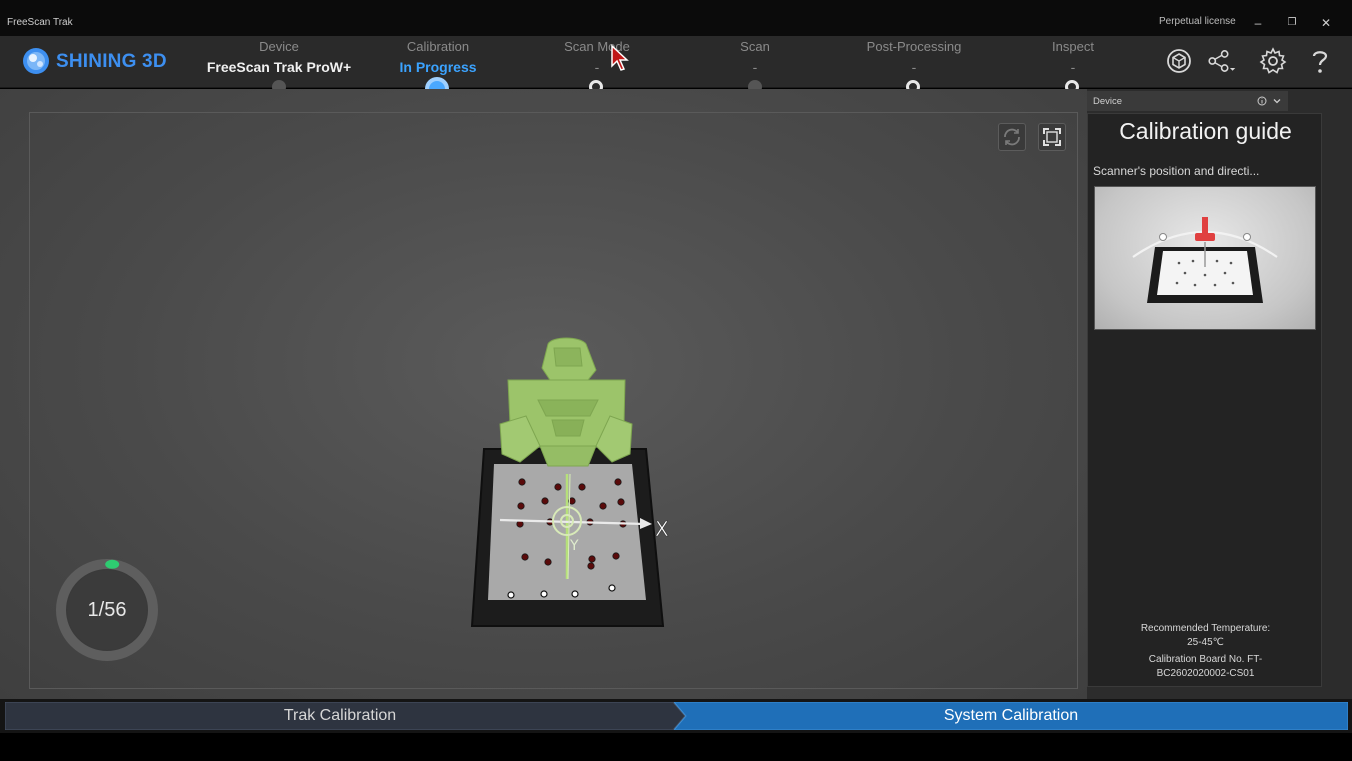 This screenshot has width=1352, height=761. What do you see at coordinates (755, 57) in the screenshot?
I see `step-scan: Scan -` at bounding box center [755, 57].